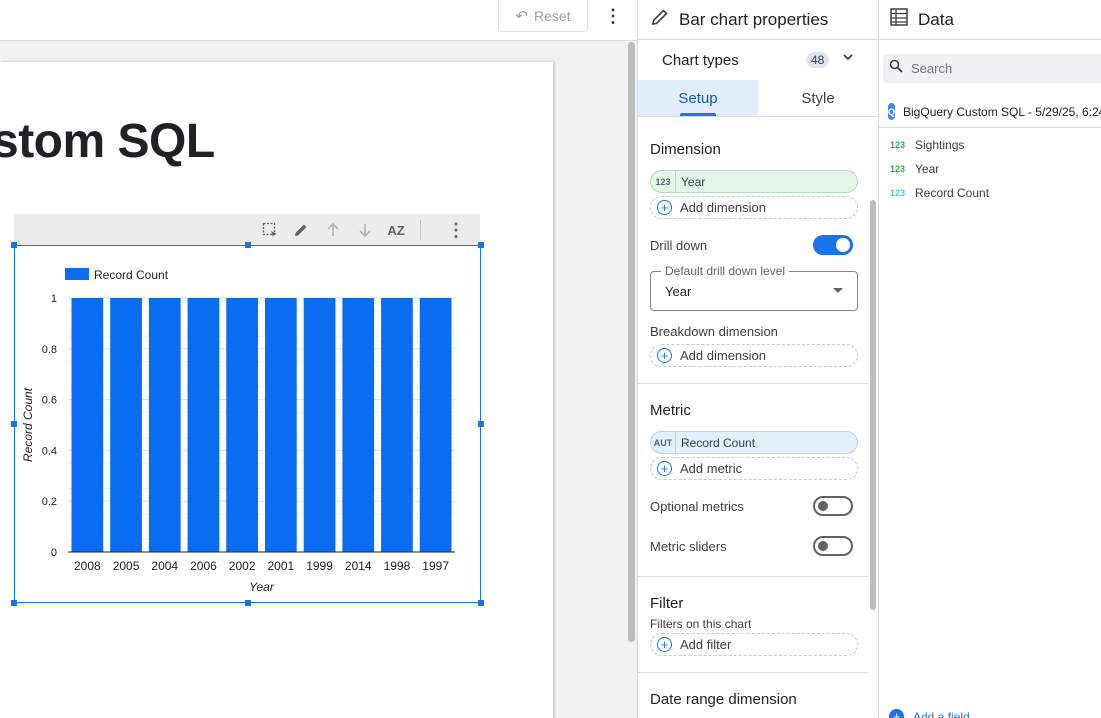 The image size is (1101, 718). What do you see at coordinates (49, 502) in the screenshot?
I see `y-tick-label: 0.2` at bounding box center [49, 502].